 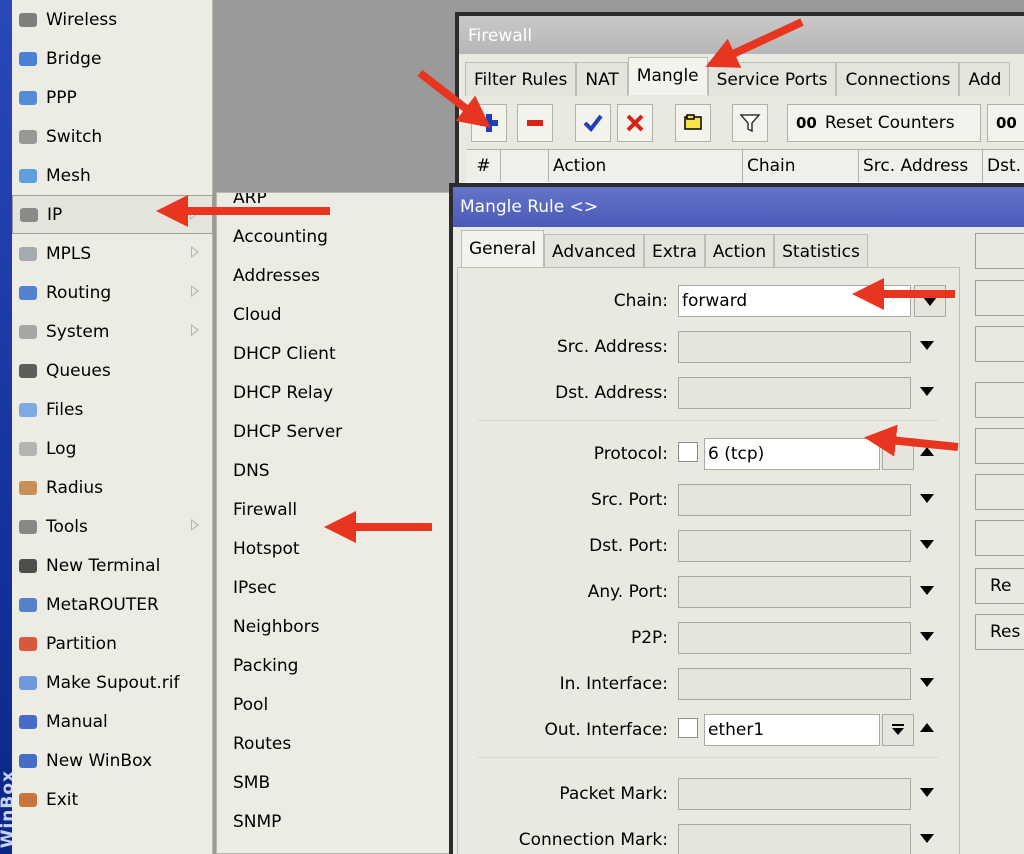 What do you see at coordinates (112, 253) in the screenshot?
I see `main-menu-item-mpls: MPLS` at bounding box center [112, 253].